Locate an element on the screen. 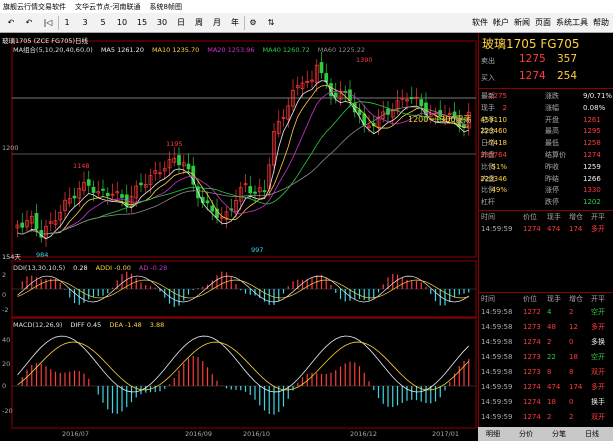 Image resolution: width=613 pixels, height=441 pixels. quote-cell: 1266 is located at coordinates (592, 178).